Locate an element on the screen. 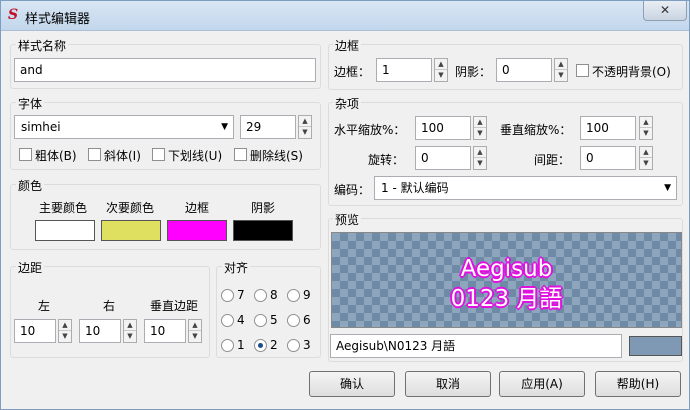  italic-checkbox is located at coordinates (94, 154).